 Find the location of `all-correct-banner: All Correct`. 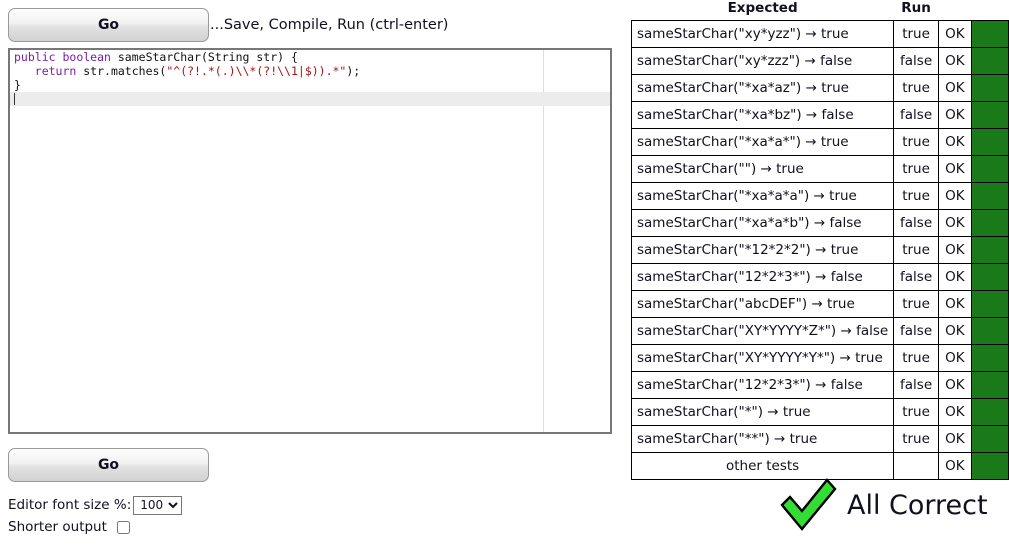

all-correct-banner: All Correct is located at coordinates (882, 505).